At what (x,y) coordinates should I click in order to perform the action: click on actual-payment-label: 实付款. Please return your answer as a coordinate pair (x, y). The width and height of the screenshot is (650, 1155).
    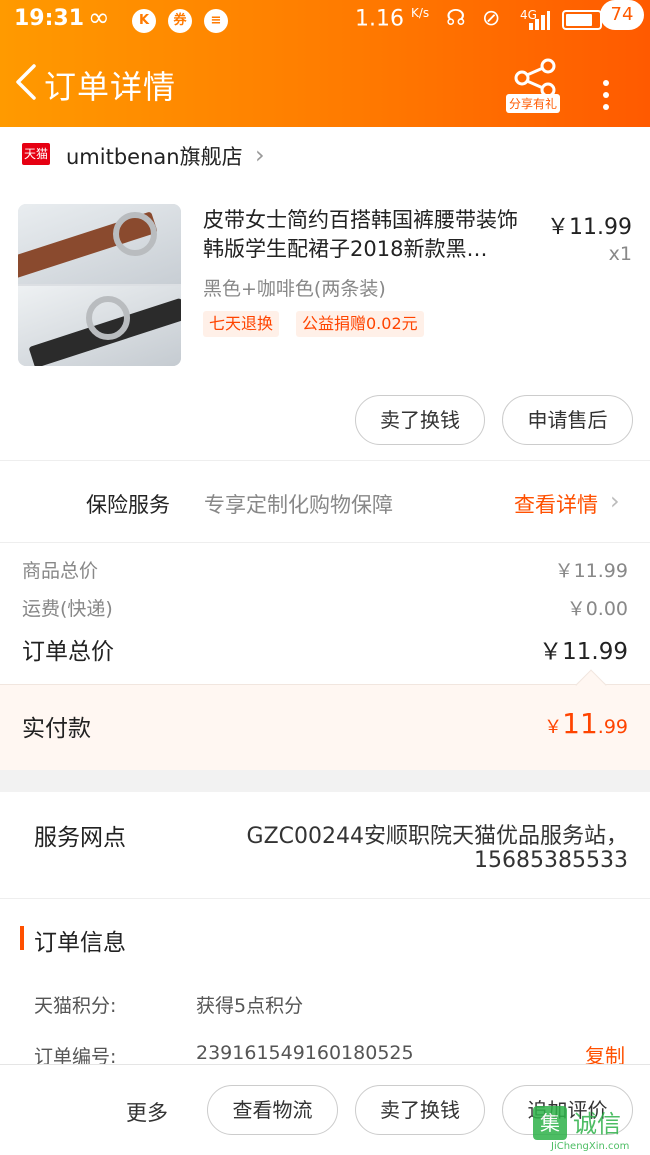
    Looking at the image, I should click on (56, 729).